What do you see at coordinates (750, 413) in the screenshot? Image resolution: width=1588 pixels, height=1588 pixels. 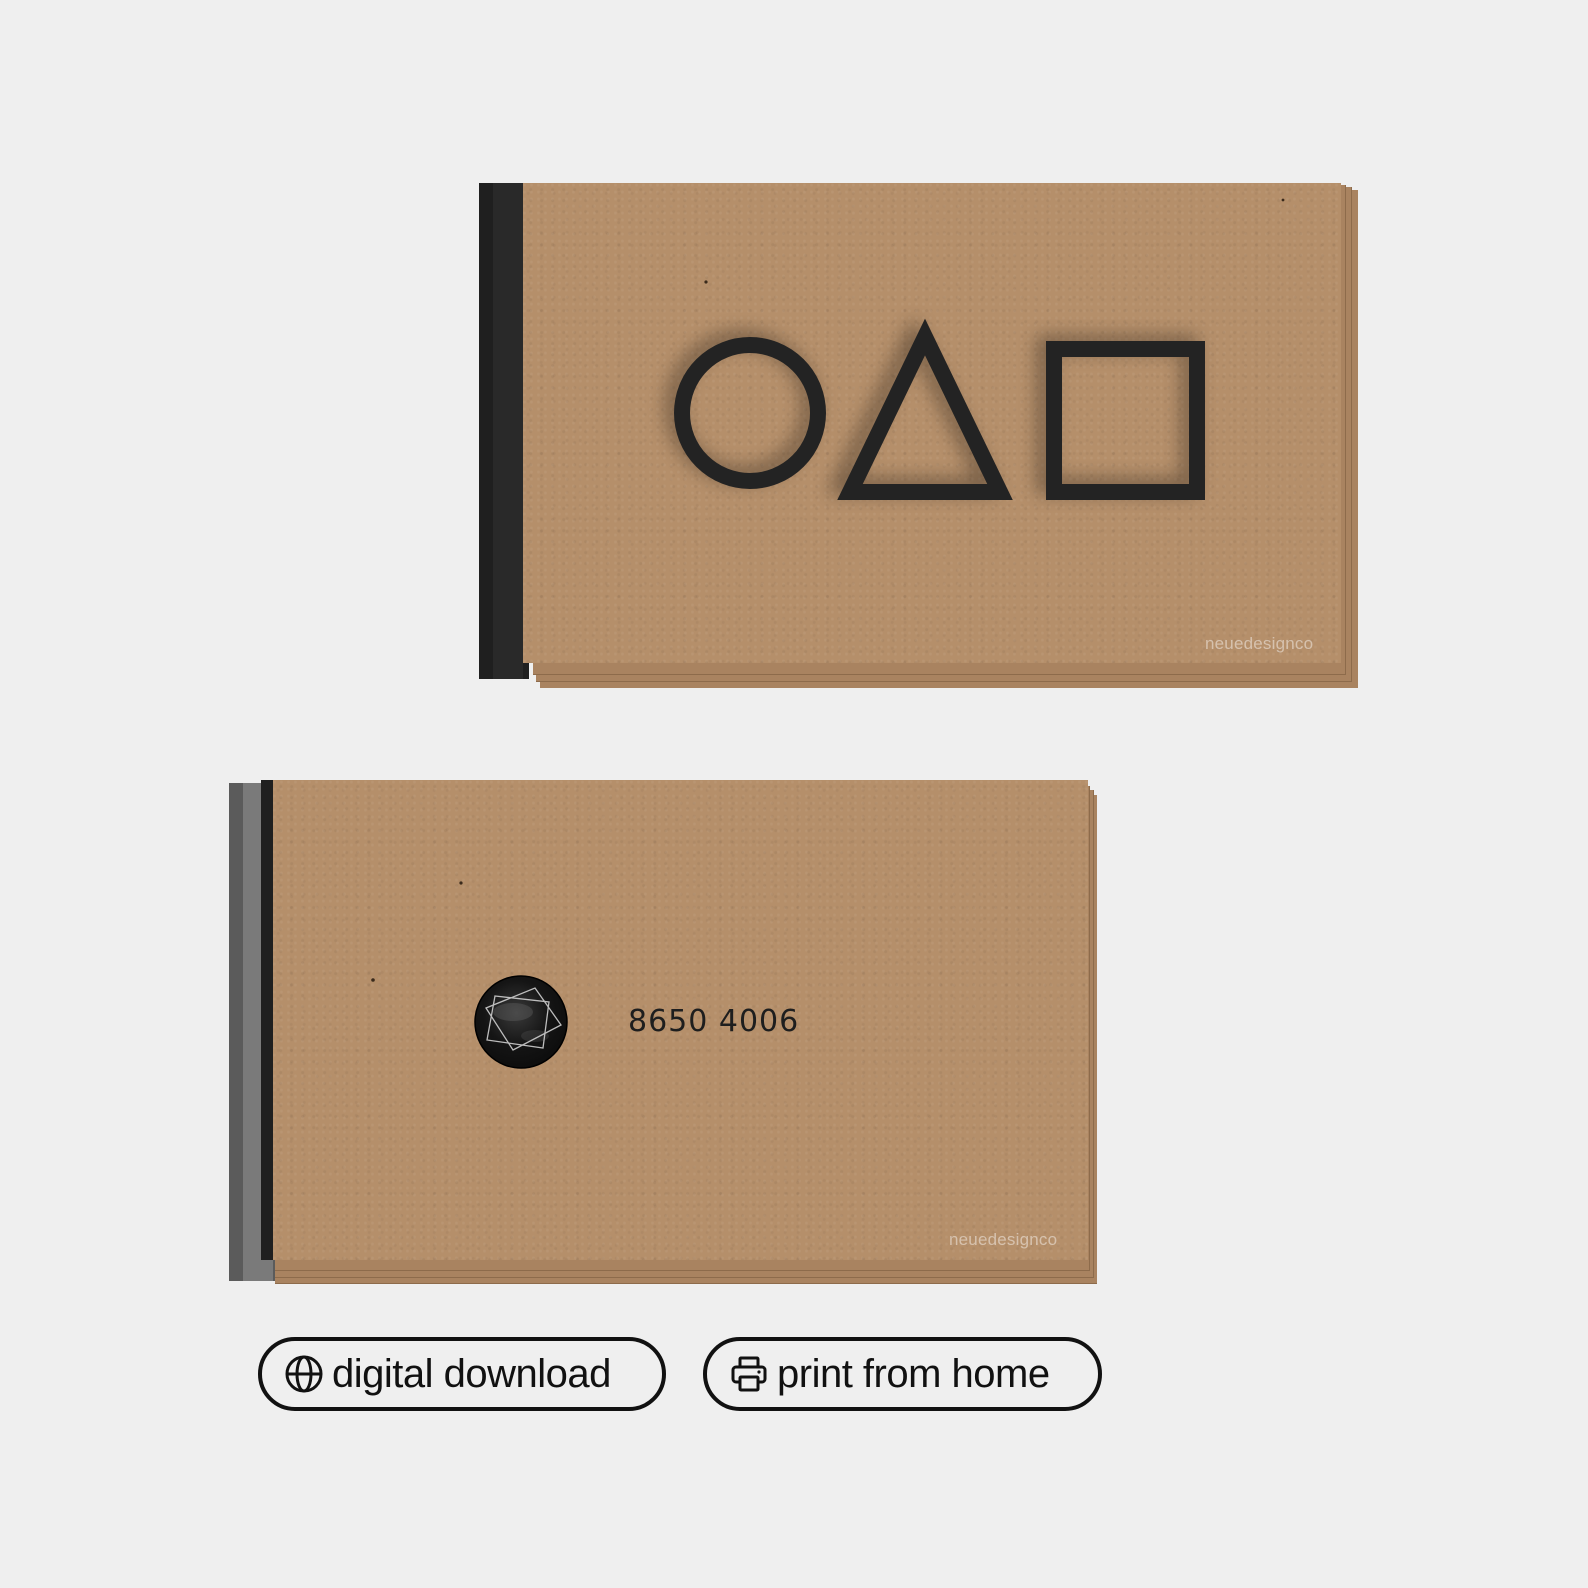 I see `circle-icon` at bounding box center [750, 413].